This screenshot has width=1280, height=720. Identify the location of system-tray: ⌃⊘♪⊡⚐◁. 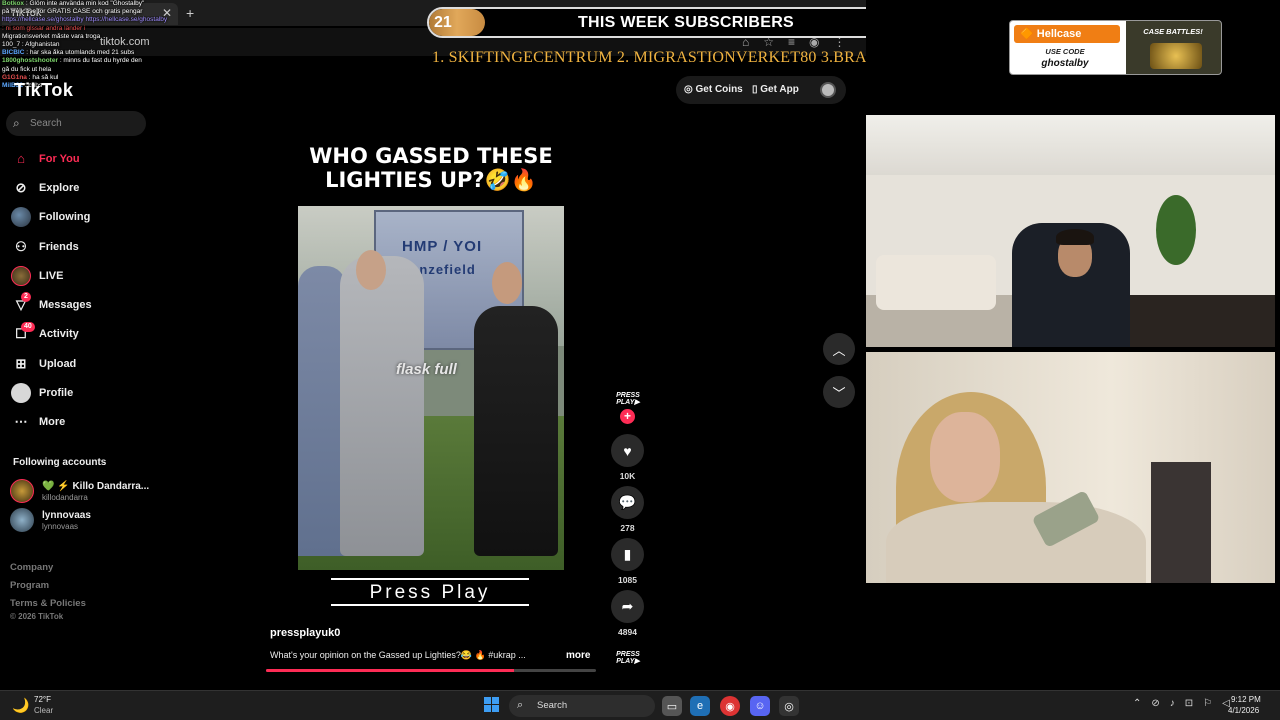
(1186, 703).